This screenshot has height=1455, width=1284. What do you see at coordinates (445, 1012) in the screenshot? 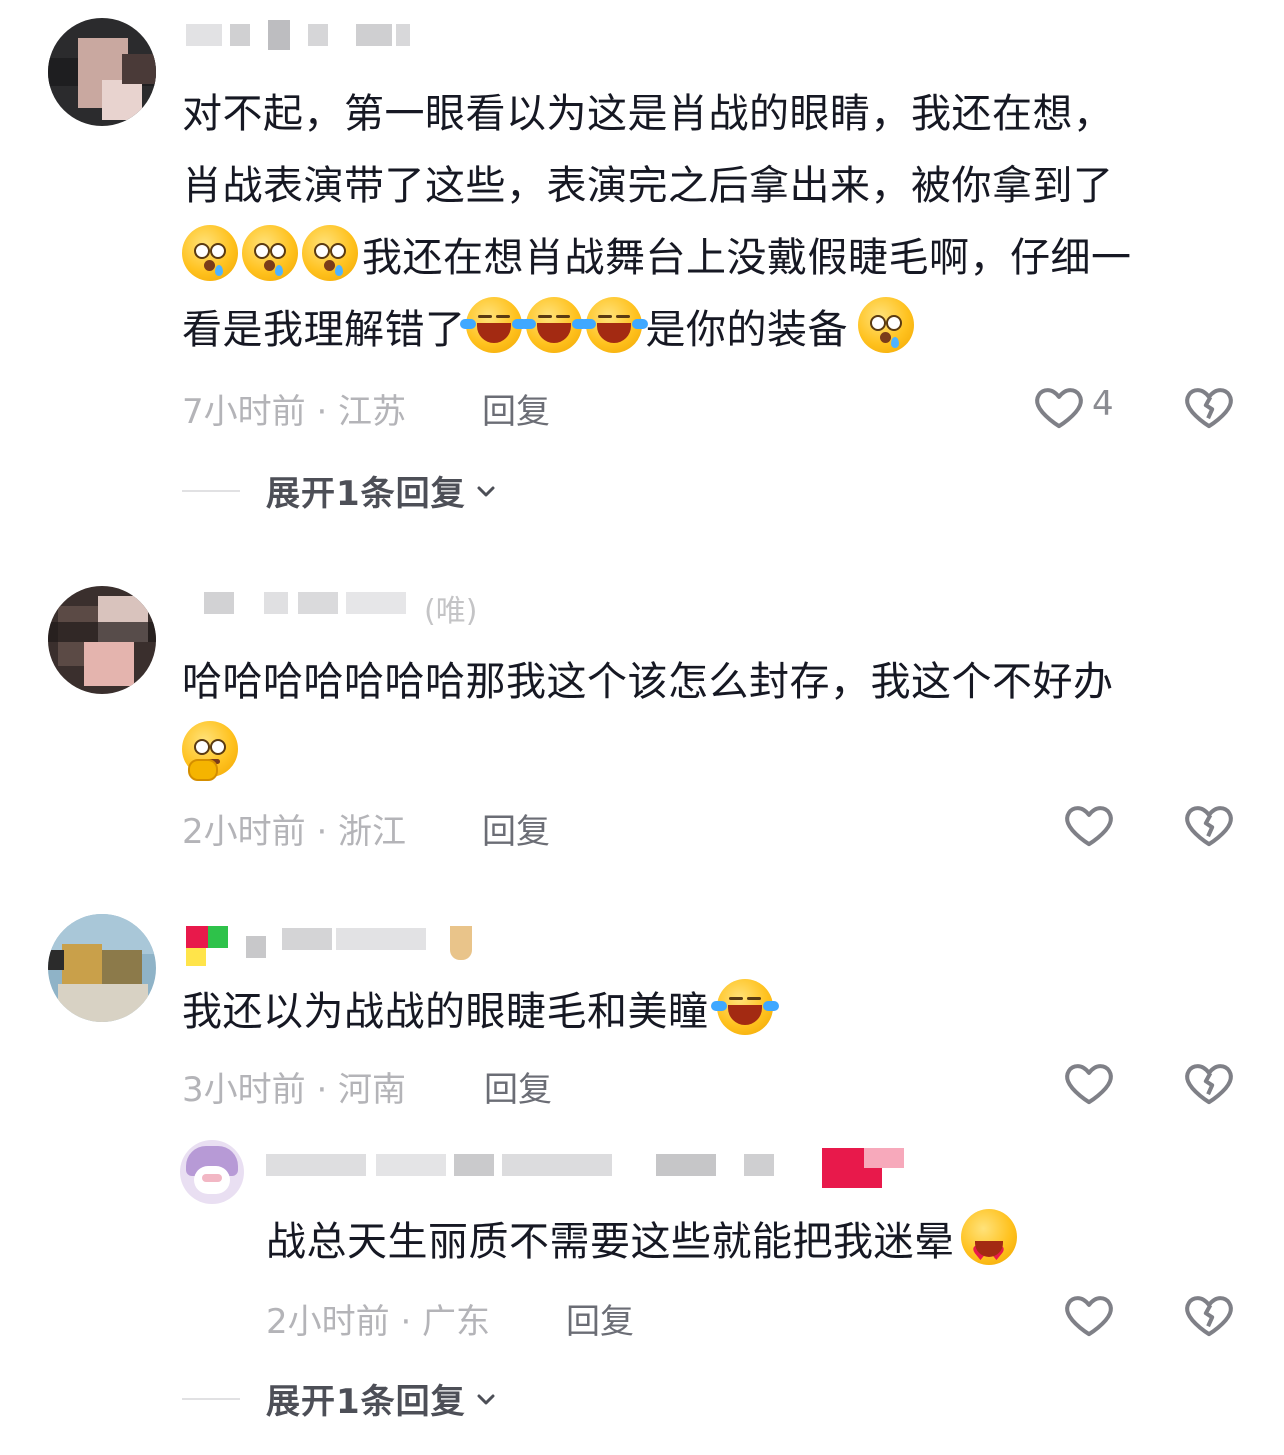
I see `comment-text-line: 我还以为战战的眼睫毛和美瞳` at bounding box center [445, 1012].